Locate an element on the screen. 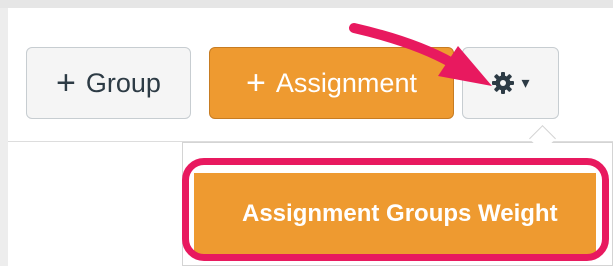 The width and height of the screenshot is (613, 266). add-group-button: + Group is located at coordinates (108, 83).